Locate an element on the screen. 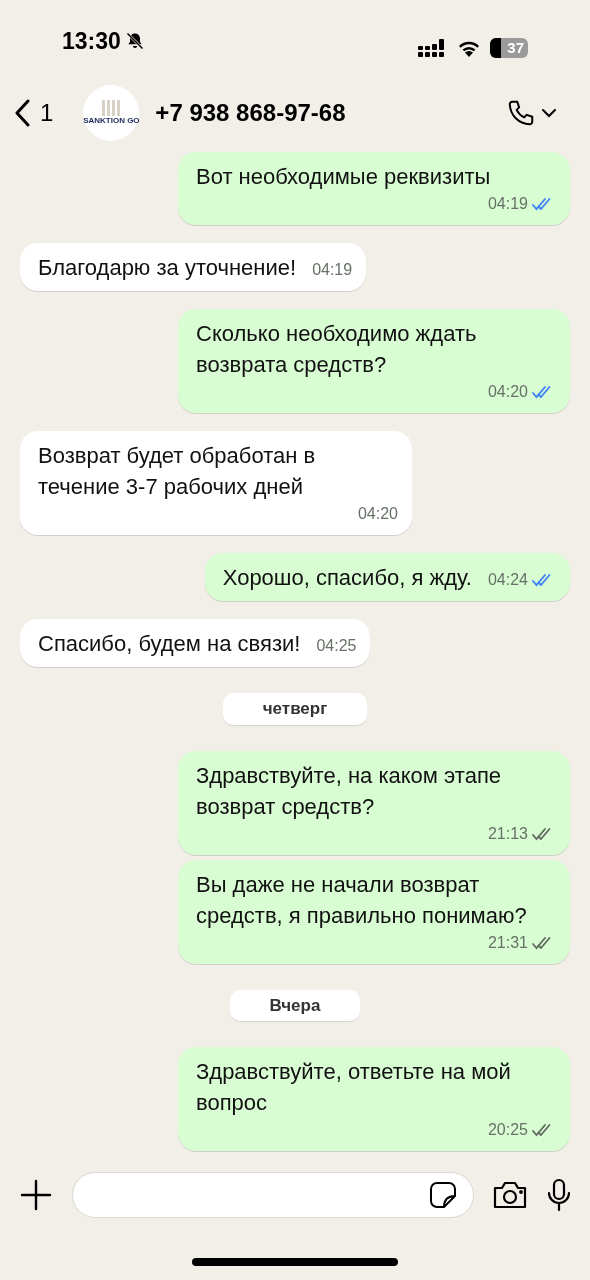  date-label: четверг is located at coordinates (295, 709).